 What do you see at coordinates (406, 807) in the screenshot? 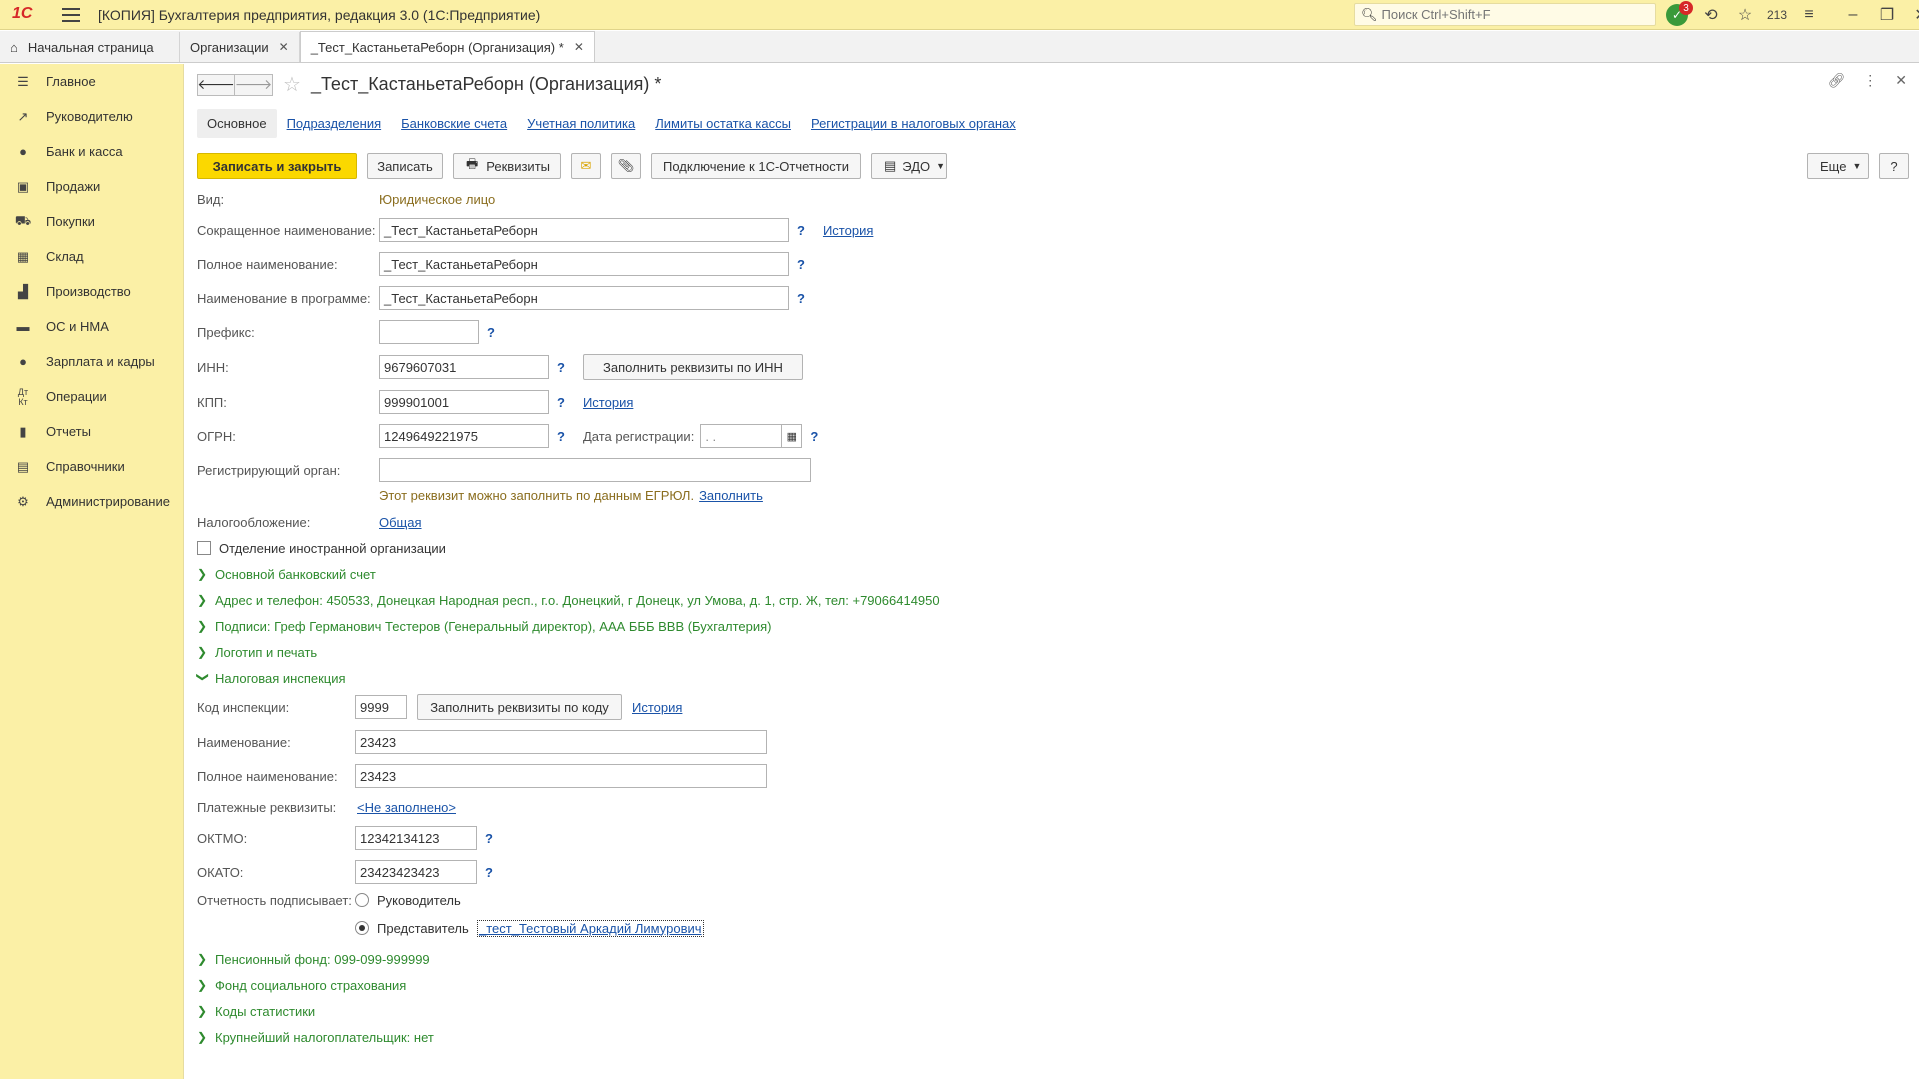
I see `payment-details-link: <Не заполнено>` at bounding box center [406, 807].